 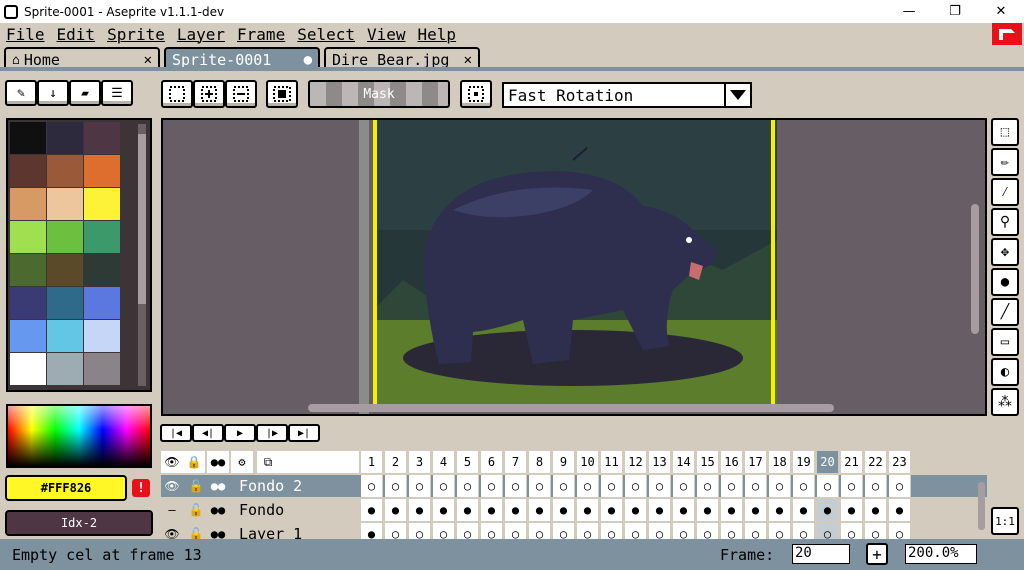 What do you see at coordinates (297, 510) in the screenshot?
I see `layer-name: Fondo` at bounding box center [297, 510].